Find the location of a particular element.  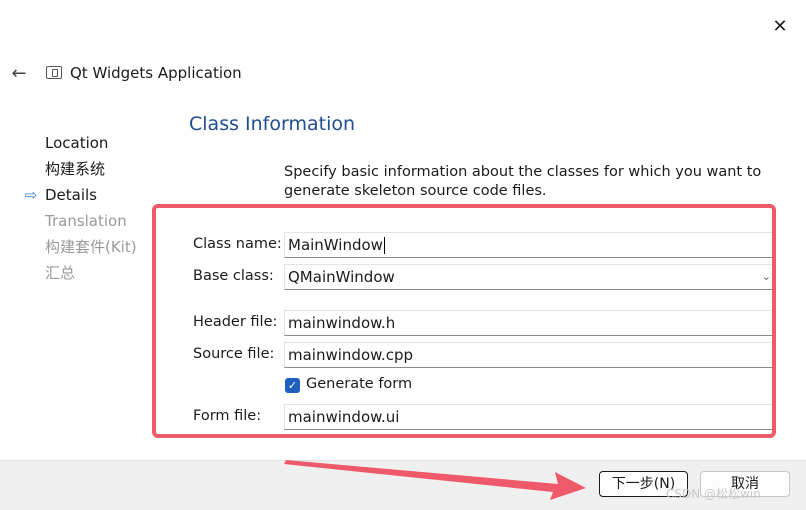

header-file-label: Header file: is located at coordinates (235, 322).